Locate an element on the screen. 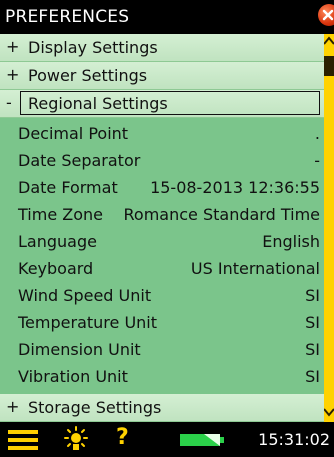 The image size is (334, 457). clock: 15:31:02 is located at coordinates (294, 439).